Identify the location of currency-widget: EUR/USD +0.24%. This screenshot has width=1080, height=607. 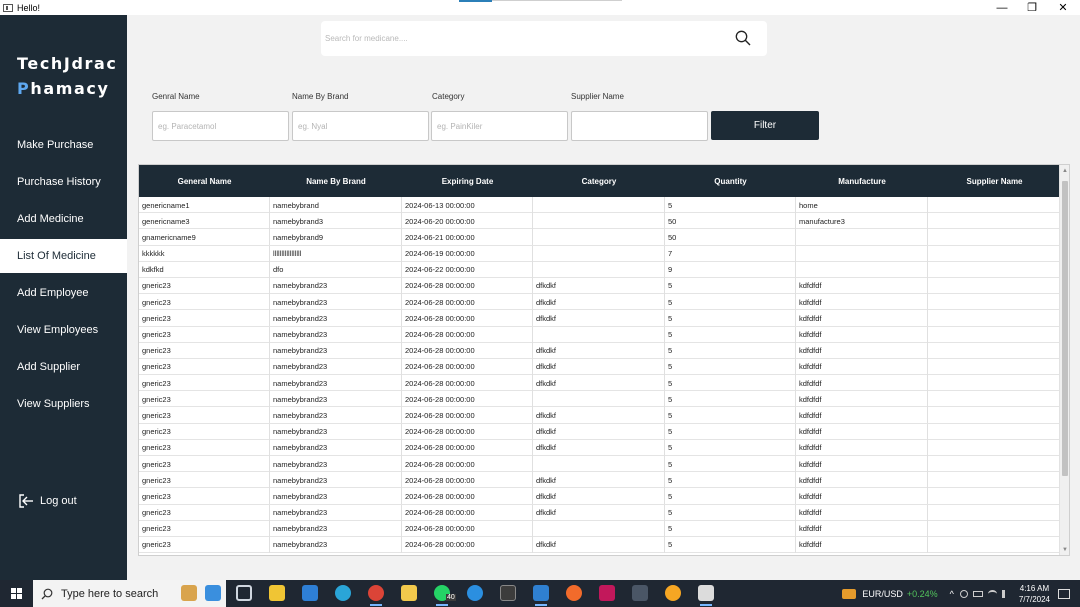
(890, 593).